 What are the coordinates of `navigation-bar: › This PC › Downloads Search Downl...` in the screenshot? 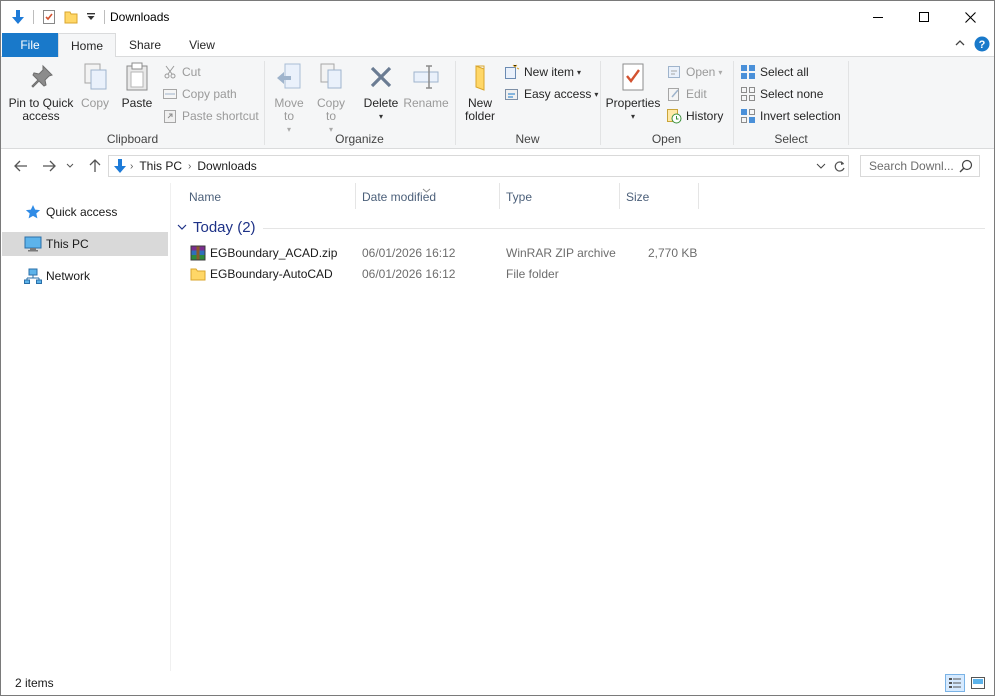 It's located at (497, 166).